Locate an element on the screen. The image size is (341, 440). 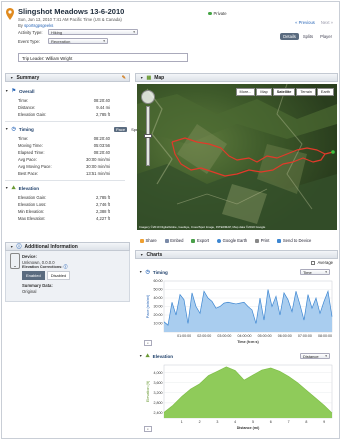
summary-row: Time: 08:20:40 is located at coordinates (64, 100).